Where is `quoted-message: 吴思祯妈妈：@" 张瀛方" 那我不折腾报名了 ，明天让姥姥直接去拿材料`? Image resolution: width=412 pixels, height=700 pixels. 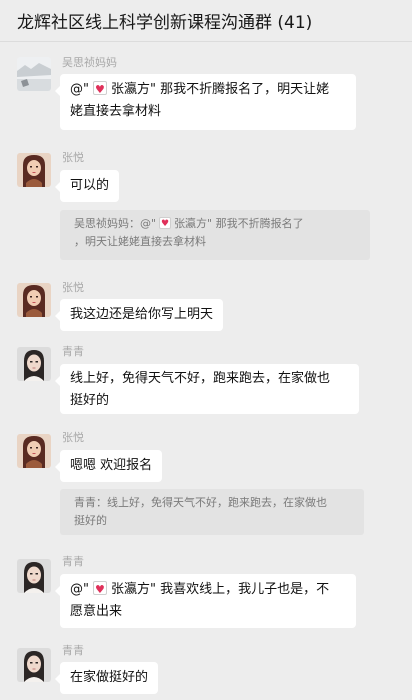 quoted-message: 吴思祯妈妈：@" 张瀛方" 那我不折腾报名了 ，明天让姥姥直接去拿材料 is located at coordinates (215, 235).